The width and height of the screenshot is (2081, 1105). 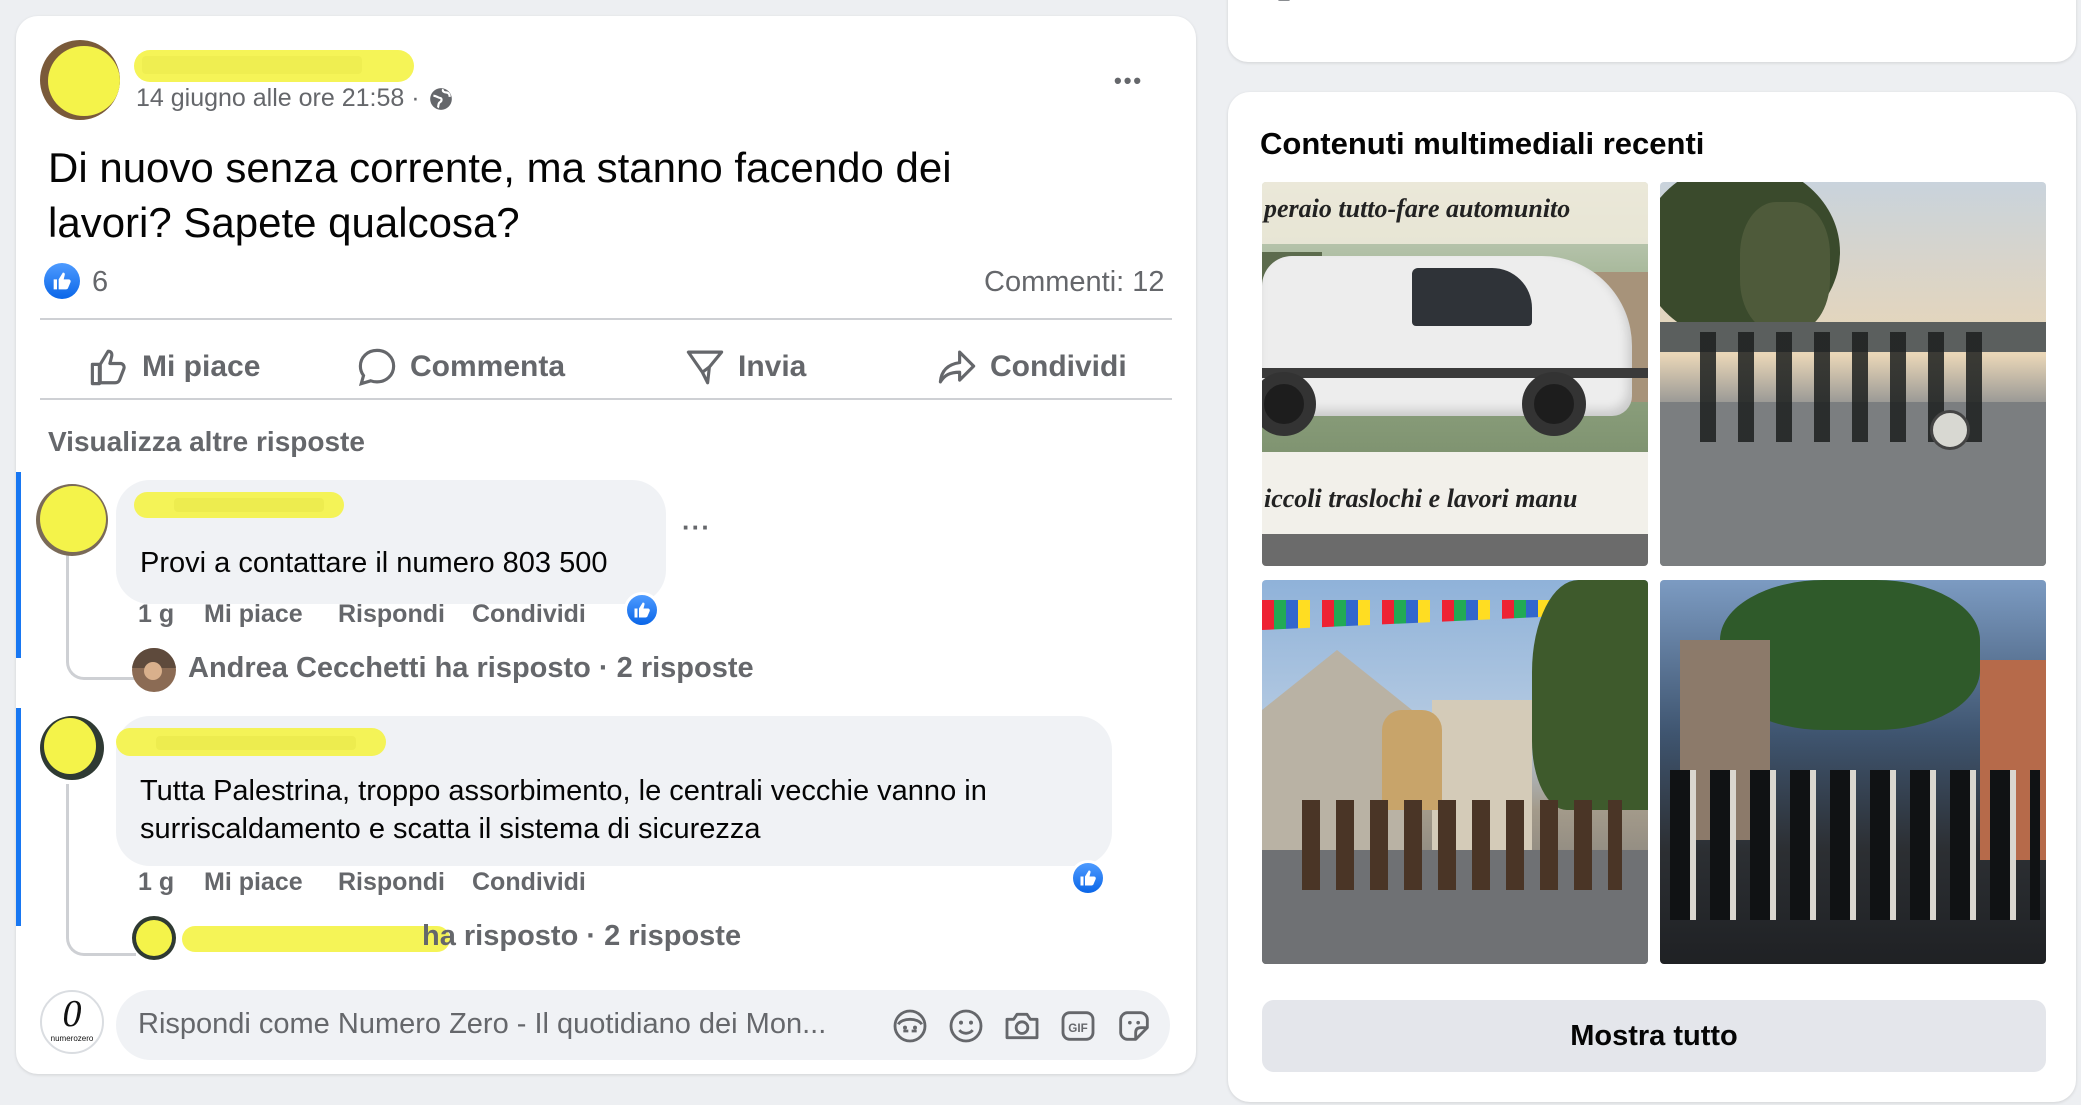 I want to click on comment-label: Commenta, so click(x=488, y=366).